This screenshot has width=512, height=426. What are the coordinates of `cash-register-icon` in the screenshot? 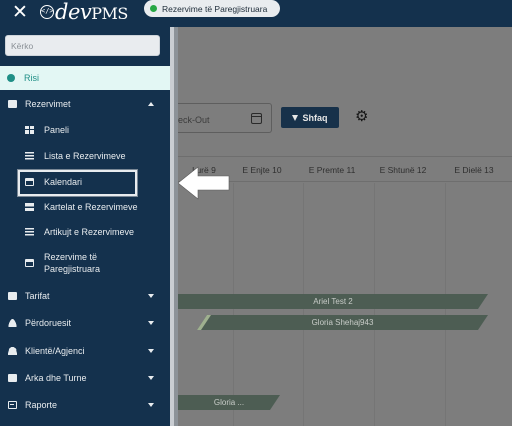 It's located at (12, 378).